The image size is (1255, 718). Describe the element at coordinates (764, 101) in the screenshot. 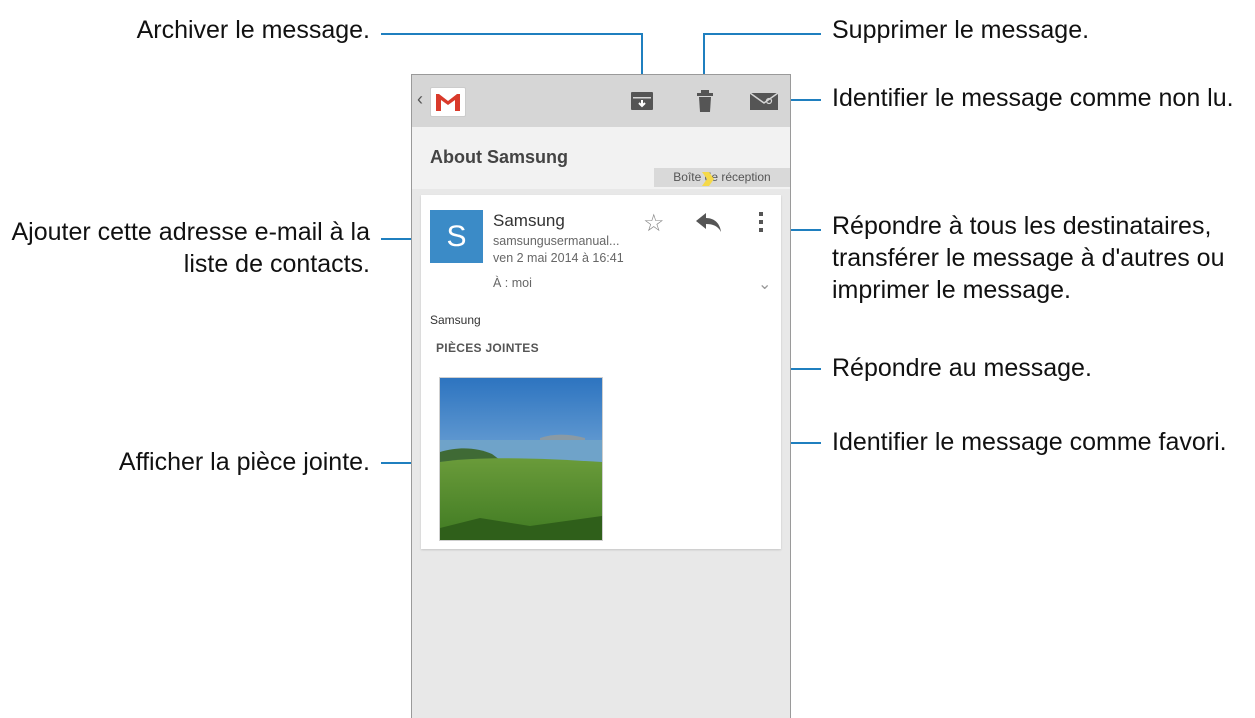

I see `envelope-icon` at that location.